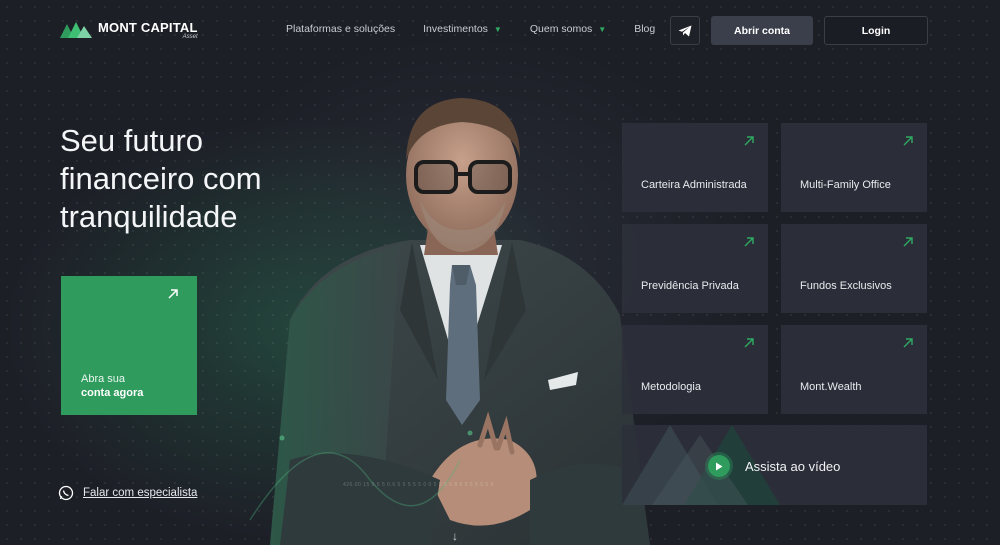 The height and width of the screenshot is (545, 1000). Describe the element at coordinates (845, 184) in the screenshot. I see `tile-label: Multi-Family Office` at that location.